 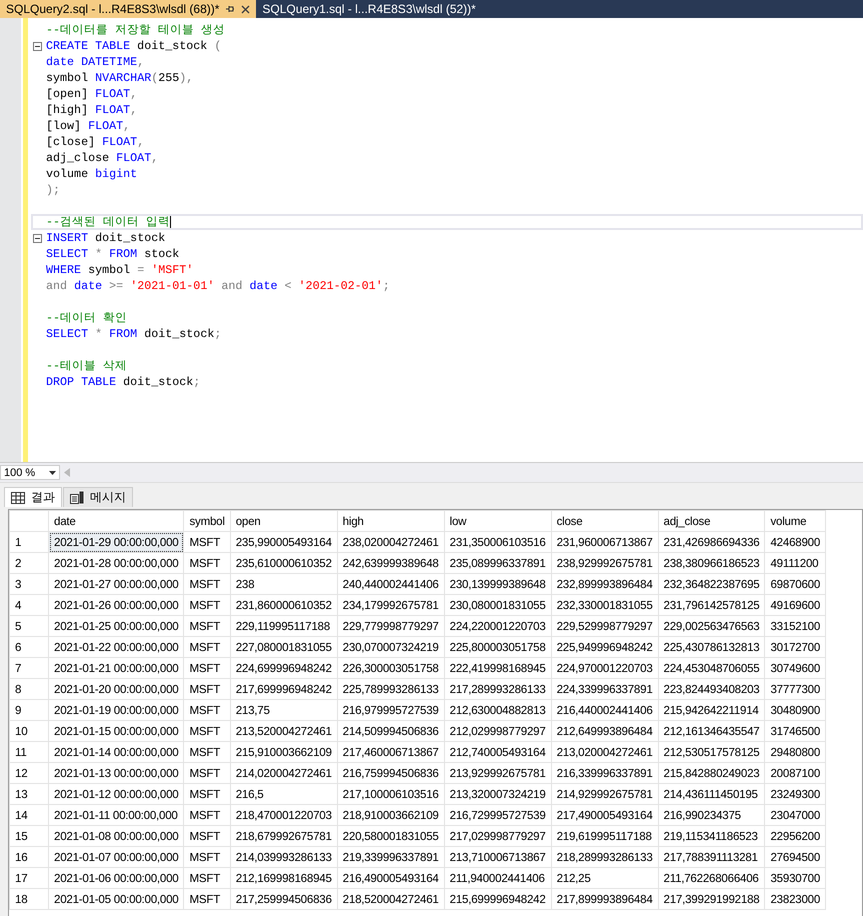 I want to click on code-line: [open] FLOAT,, so click(x=91, y=94).